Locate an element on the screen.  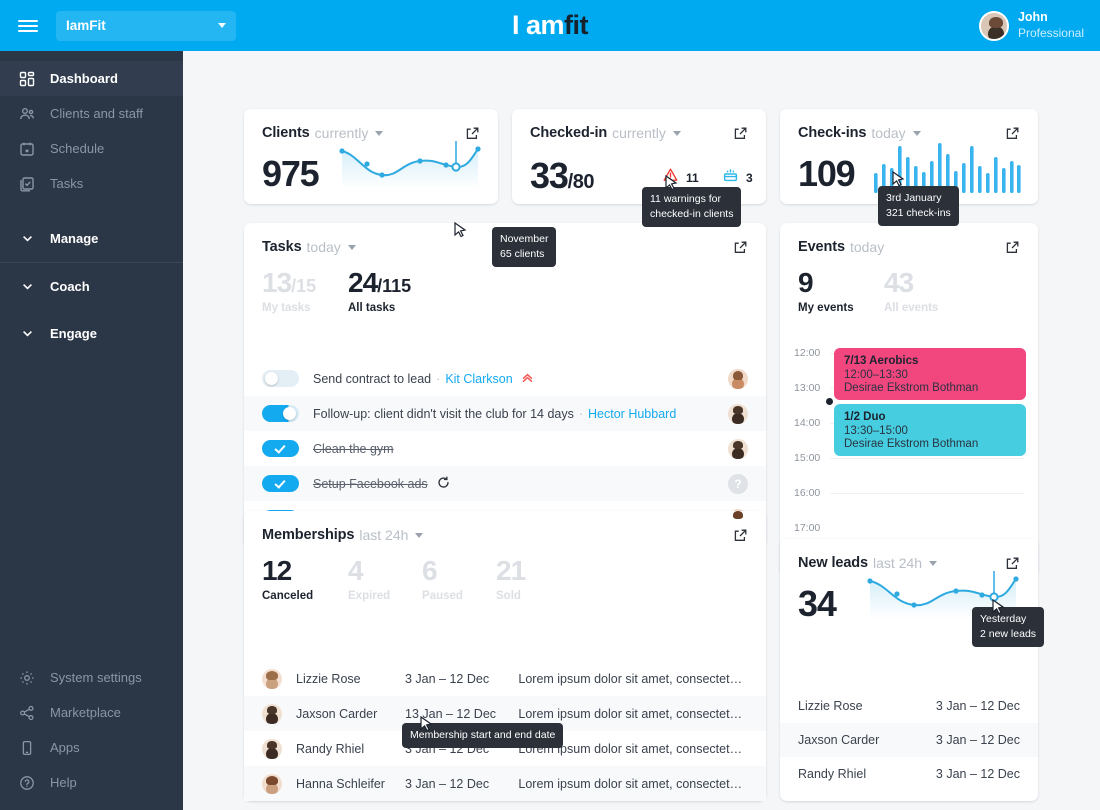
sidebar-item-label: Marketplace is located at coordinates (85, 712).